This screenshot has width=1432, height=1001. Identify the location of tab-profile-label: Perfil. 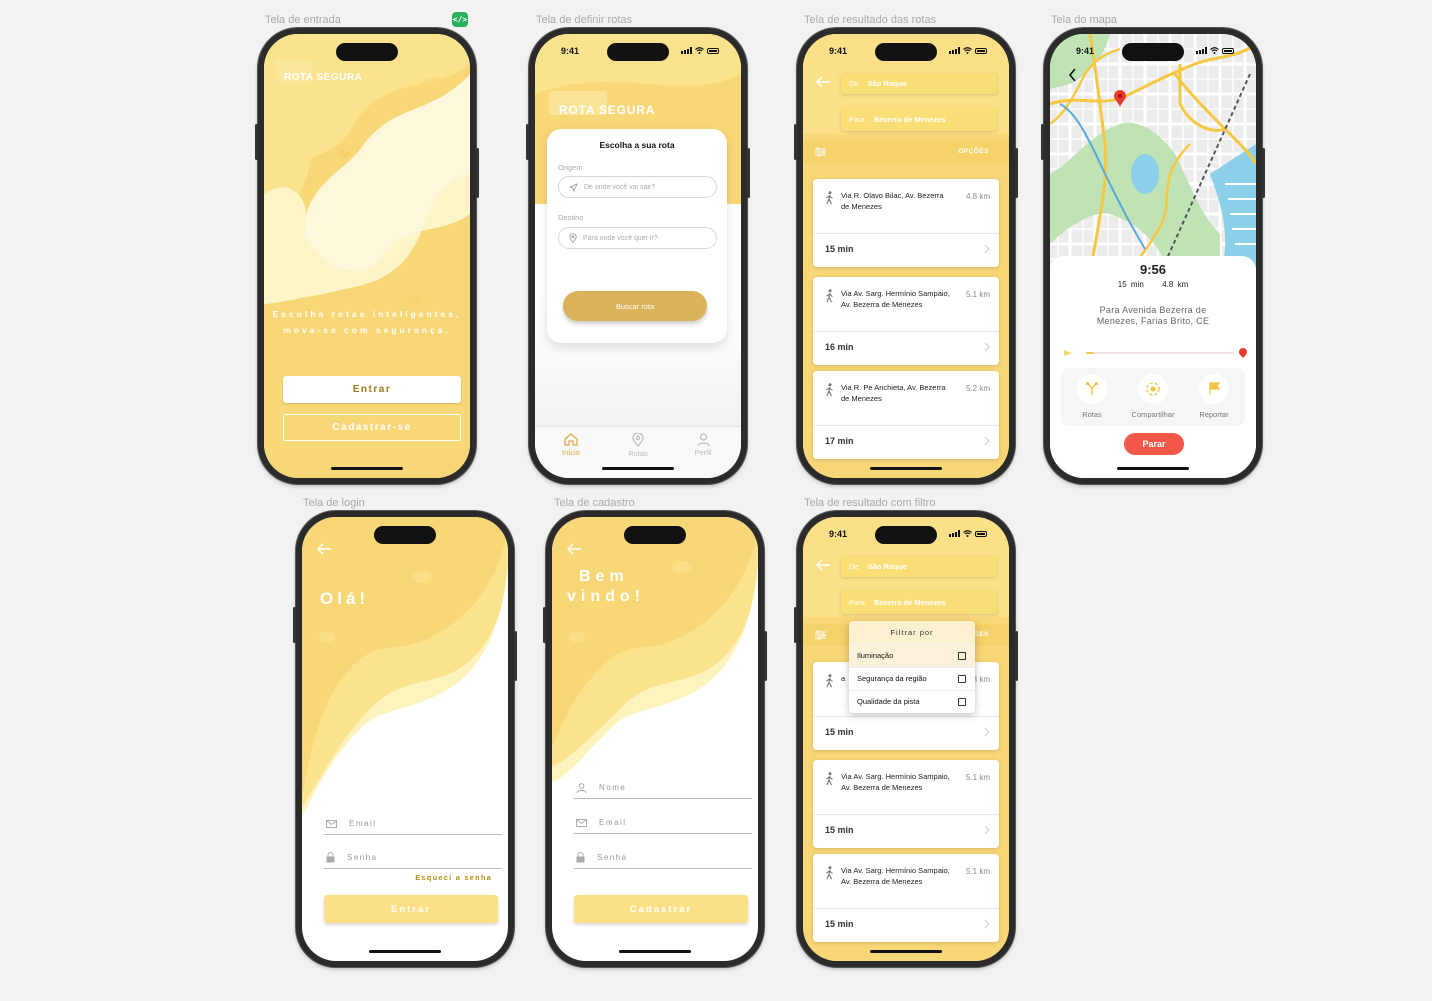
(703, 452).